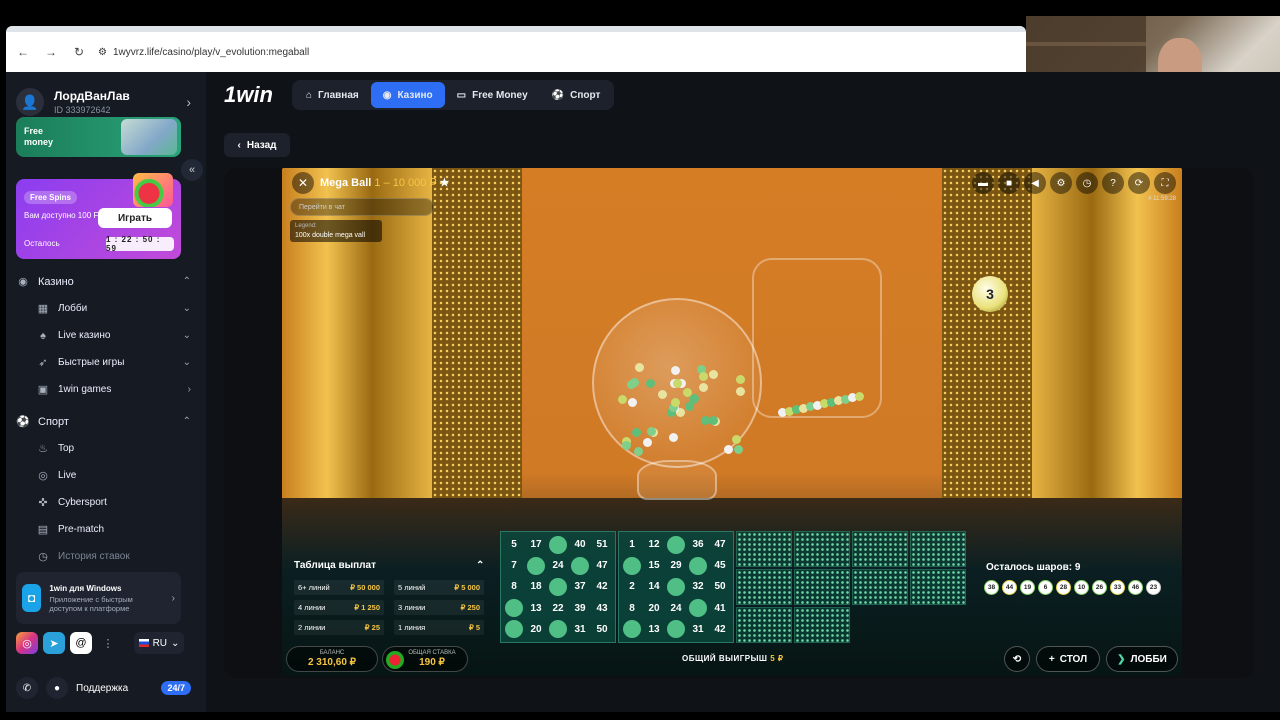 The height and width of the screenshot is (720, 1280). I want to click on social-links: ◎ ➤ @ ⋮ RU ⌄, so click(100, 643).